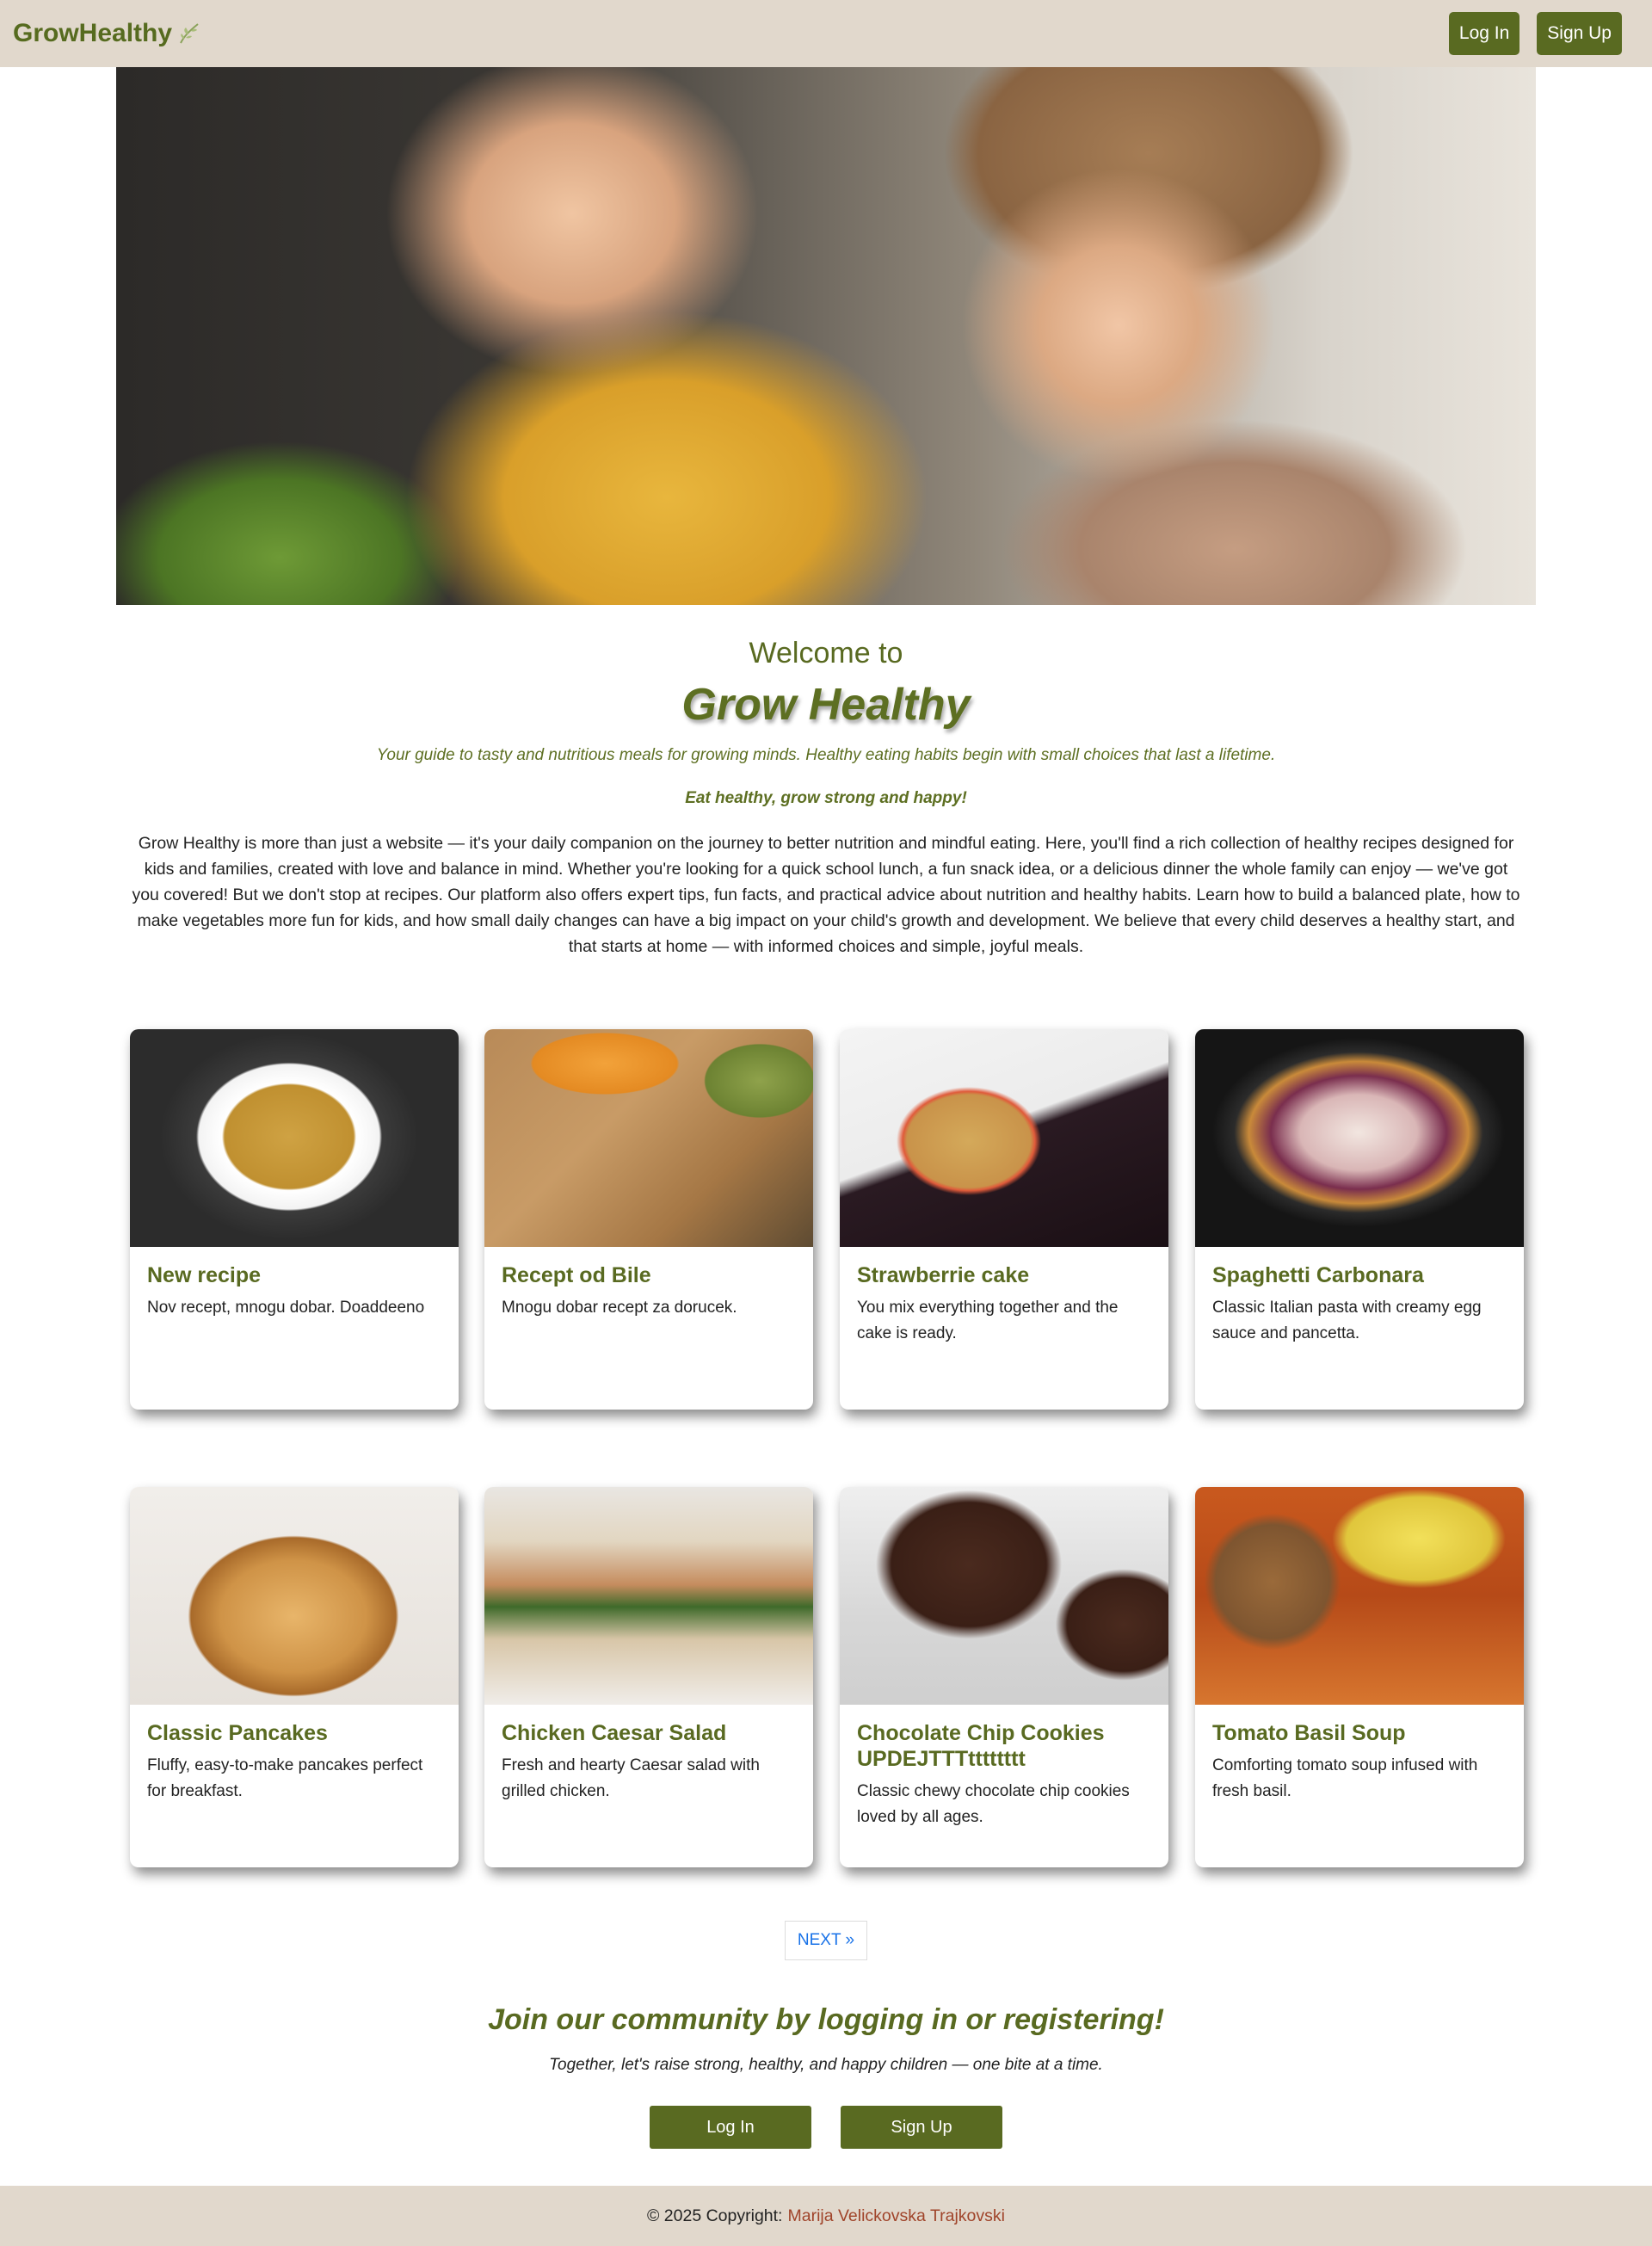  I want to click on next-page-button: NEXT », so click(826, 1940).